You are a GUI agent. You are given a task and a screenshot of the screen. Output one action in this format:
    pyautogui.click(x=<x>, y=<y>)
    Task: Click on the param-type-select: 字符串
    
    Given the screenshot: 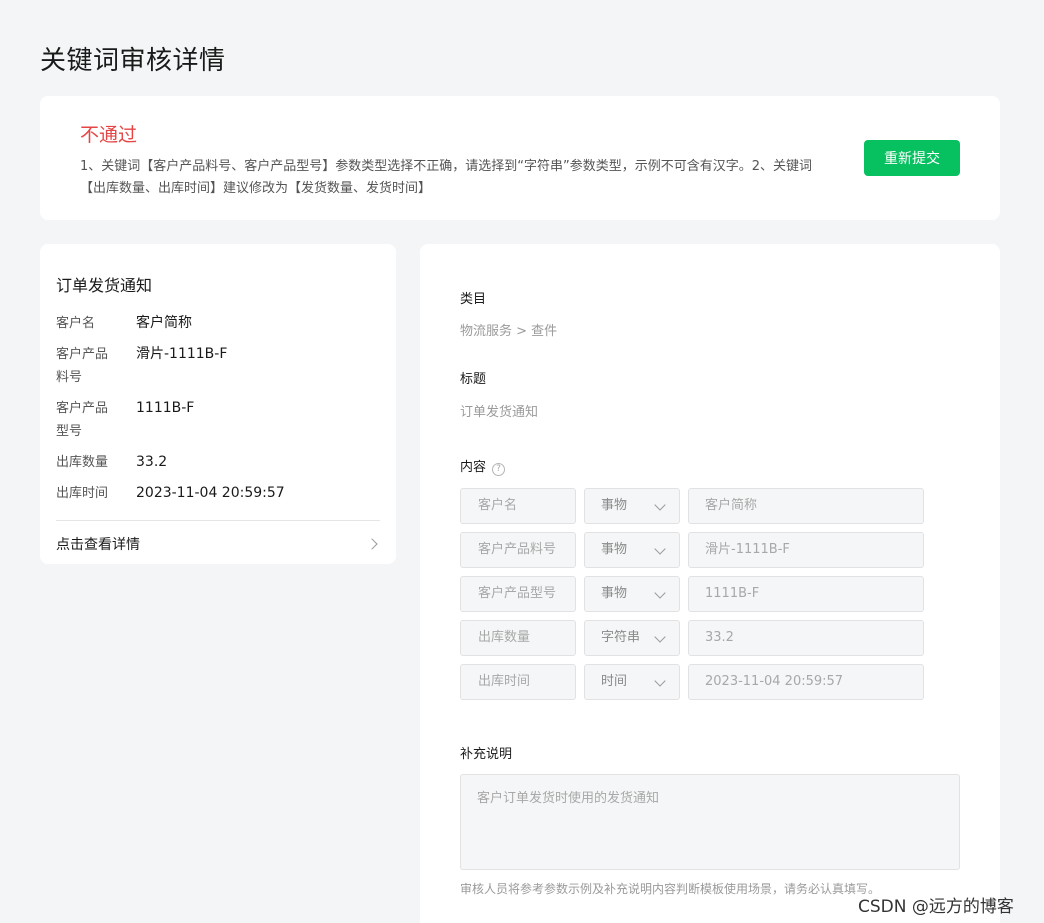 What is the action you would take?
    pyautogui.click(x=632, y=638)
    